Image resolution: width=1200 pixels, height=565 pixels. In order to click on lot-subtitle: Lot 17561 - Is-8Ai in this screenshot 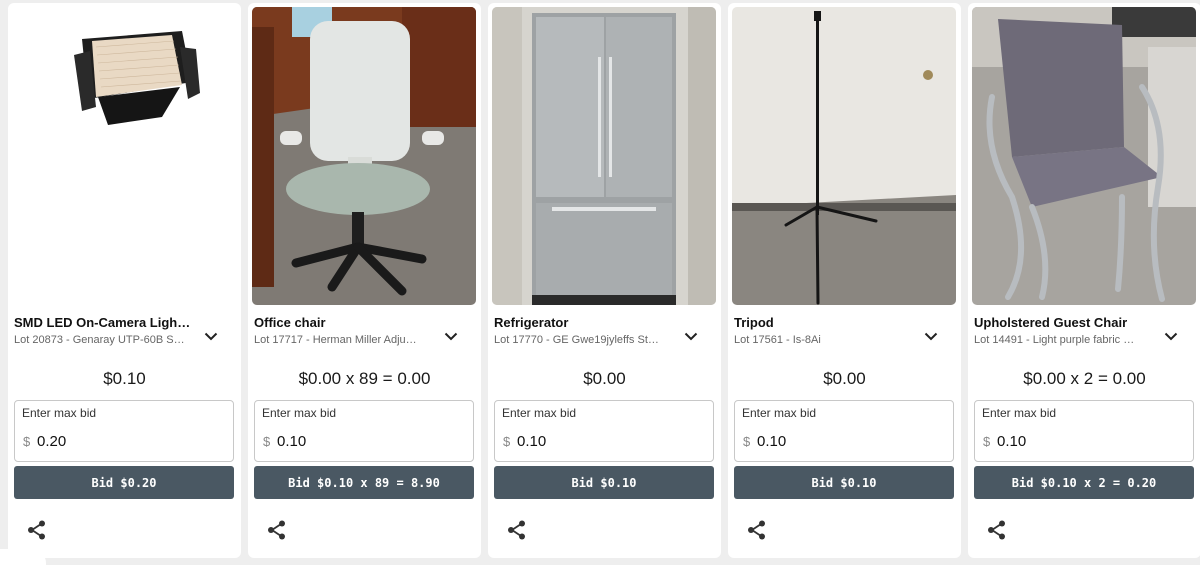, I will do `click(777, 340)`.